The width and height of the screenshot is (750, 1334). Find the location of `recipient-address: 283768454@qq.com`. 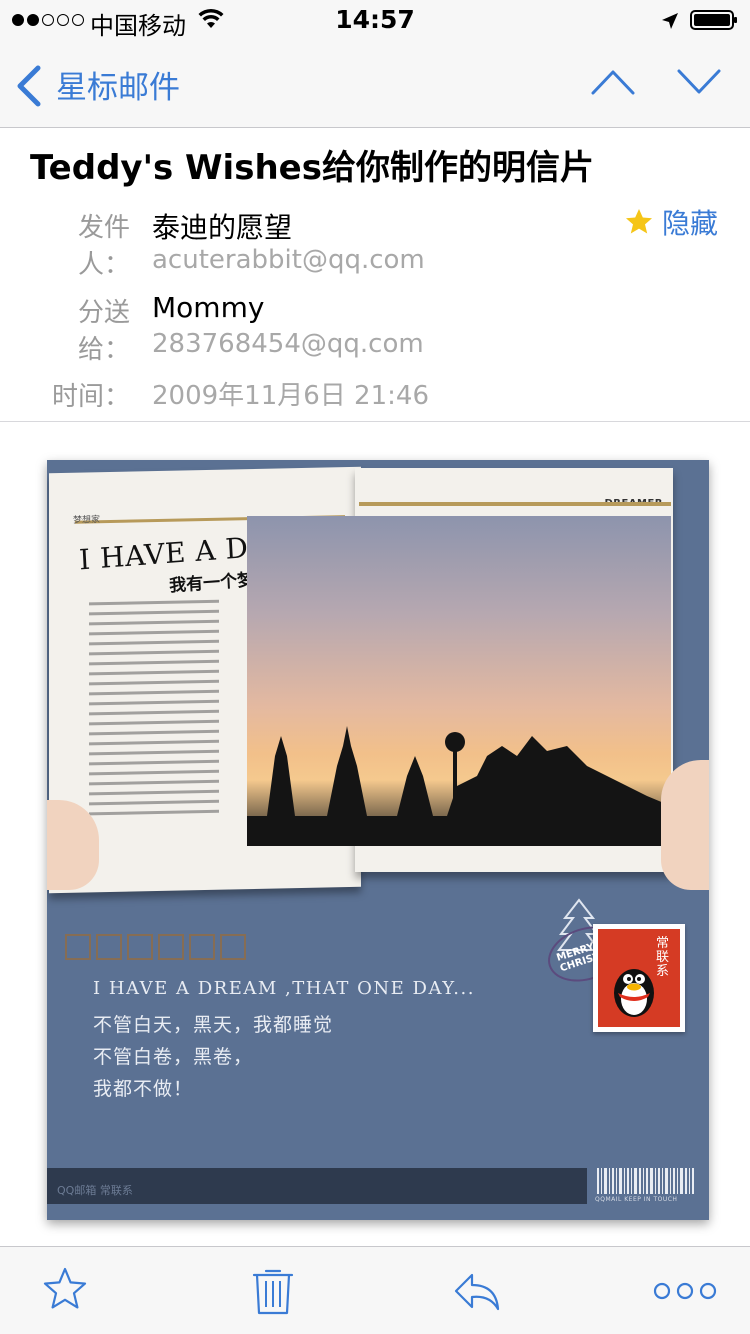

recipient-address: 283768454@qq.com is located at coordinates (288, 344).